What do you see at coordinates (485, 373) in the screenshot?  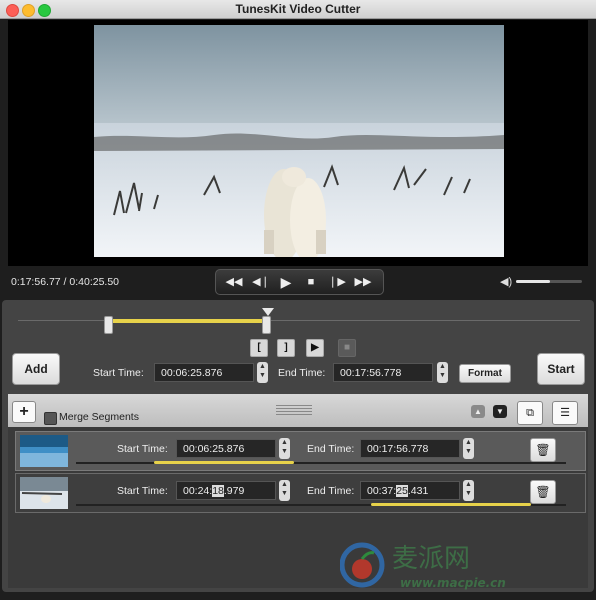 I see `format-button: Format` at bounding box center [485, 373].